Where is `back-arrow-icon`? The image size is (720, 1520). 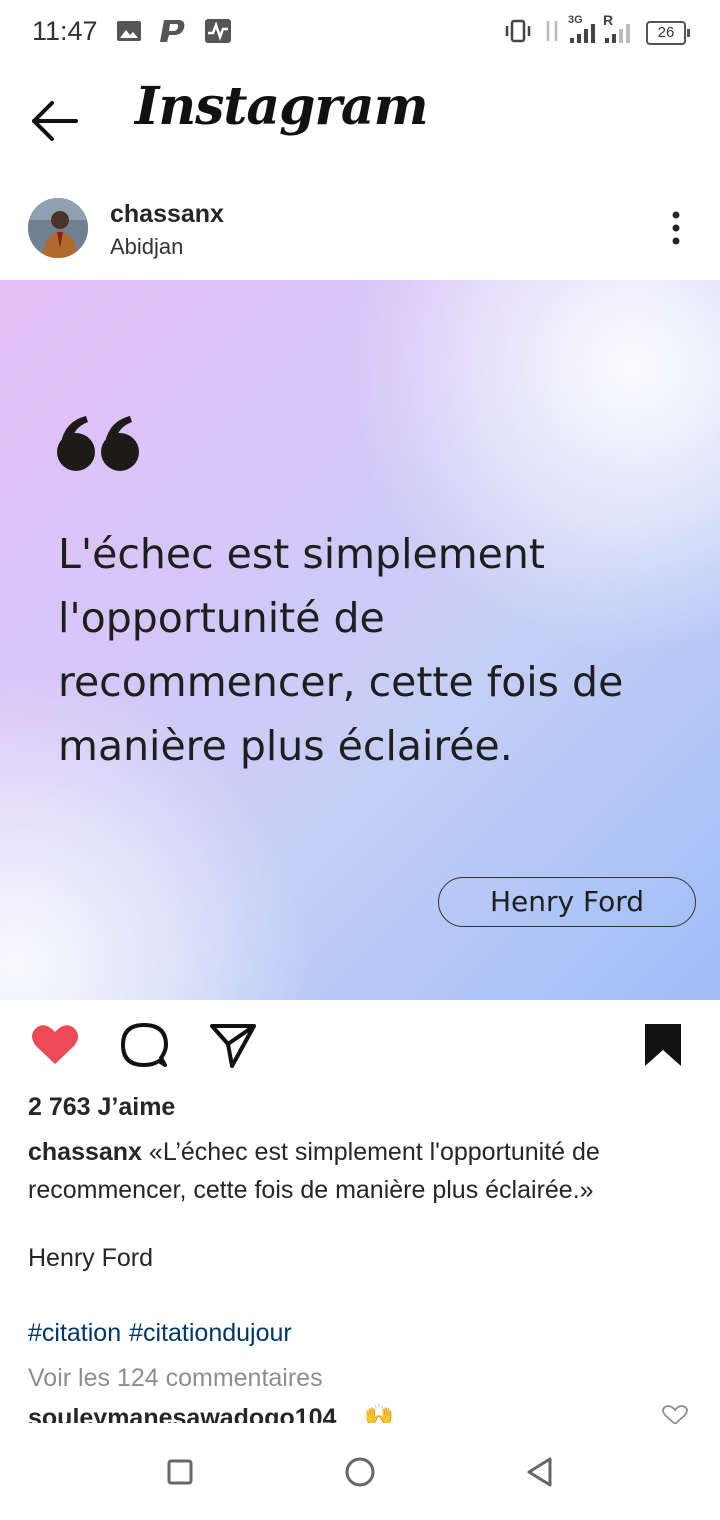
back-arrow-icon is located at coordinates (55, 121).